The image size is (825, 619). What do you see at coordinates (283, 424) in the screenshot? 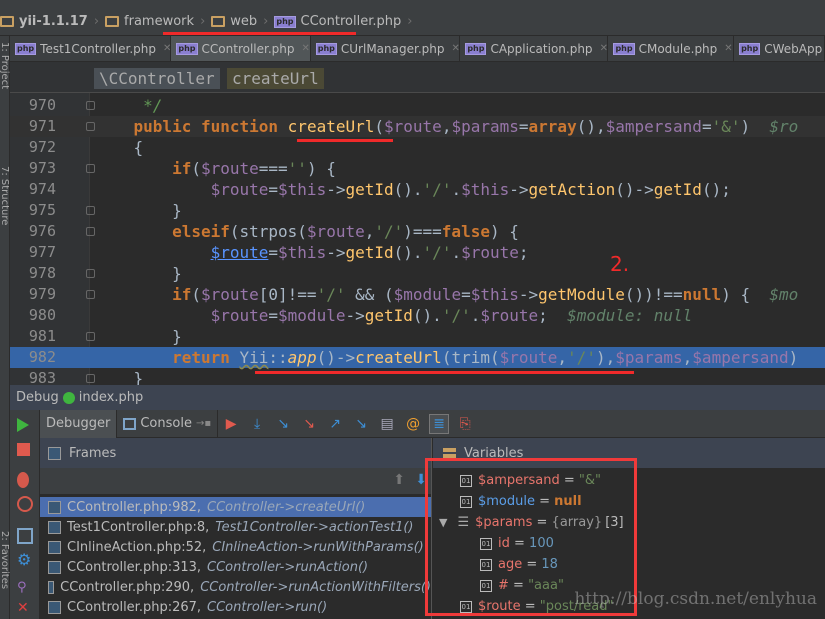
I see `step-into-icon: ↘` at bounding box center [283, 424].